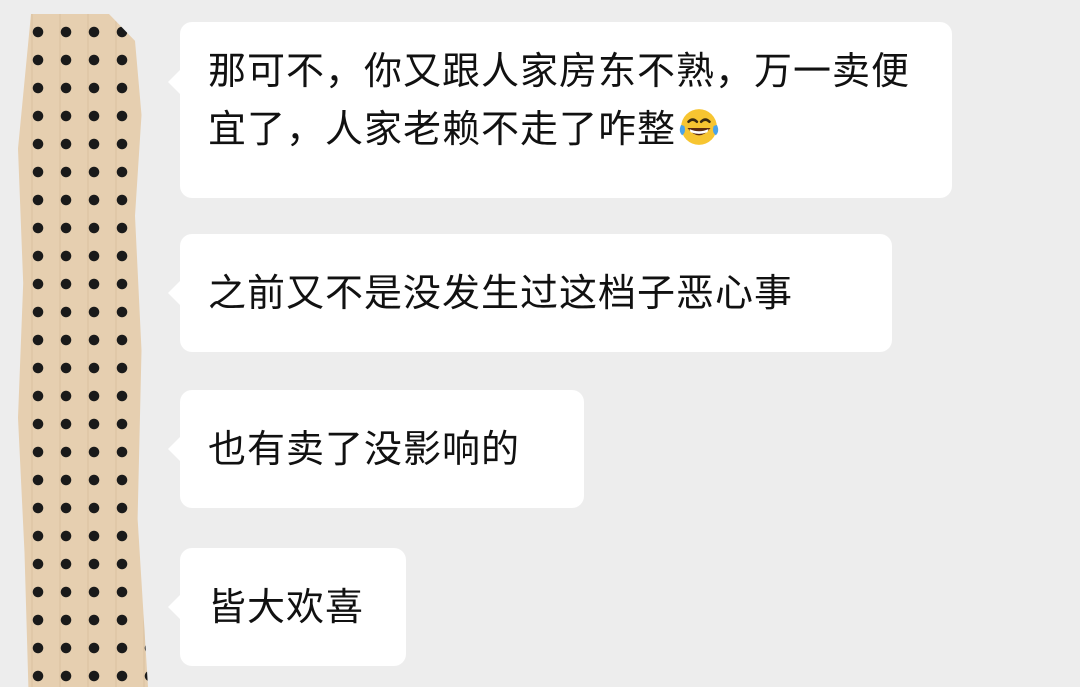  I want to click on message-bubble: 皆大欢喜, so click(287, 607).